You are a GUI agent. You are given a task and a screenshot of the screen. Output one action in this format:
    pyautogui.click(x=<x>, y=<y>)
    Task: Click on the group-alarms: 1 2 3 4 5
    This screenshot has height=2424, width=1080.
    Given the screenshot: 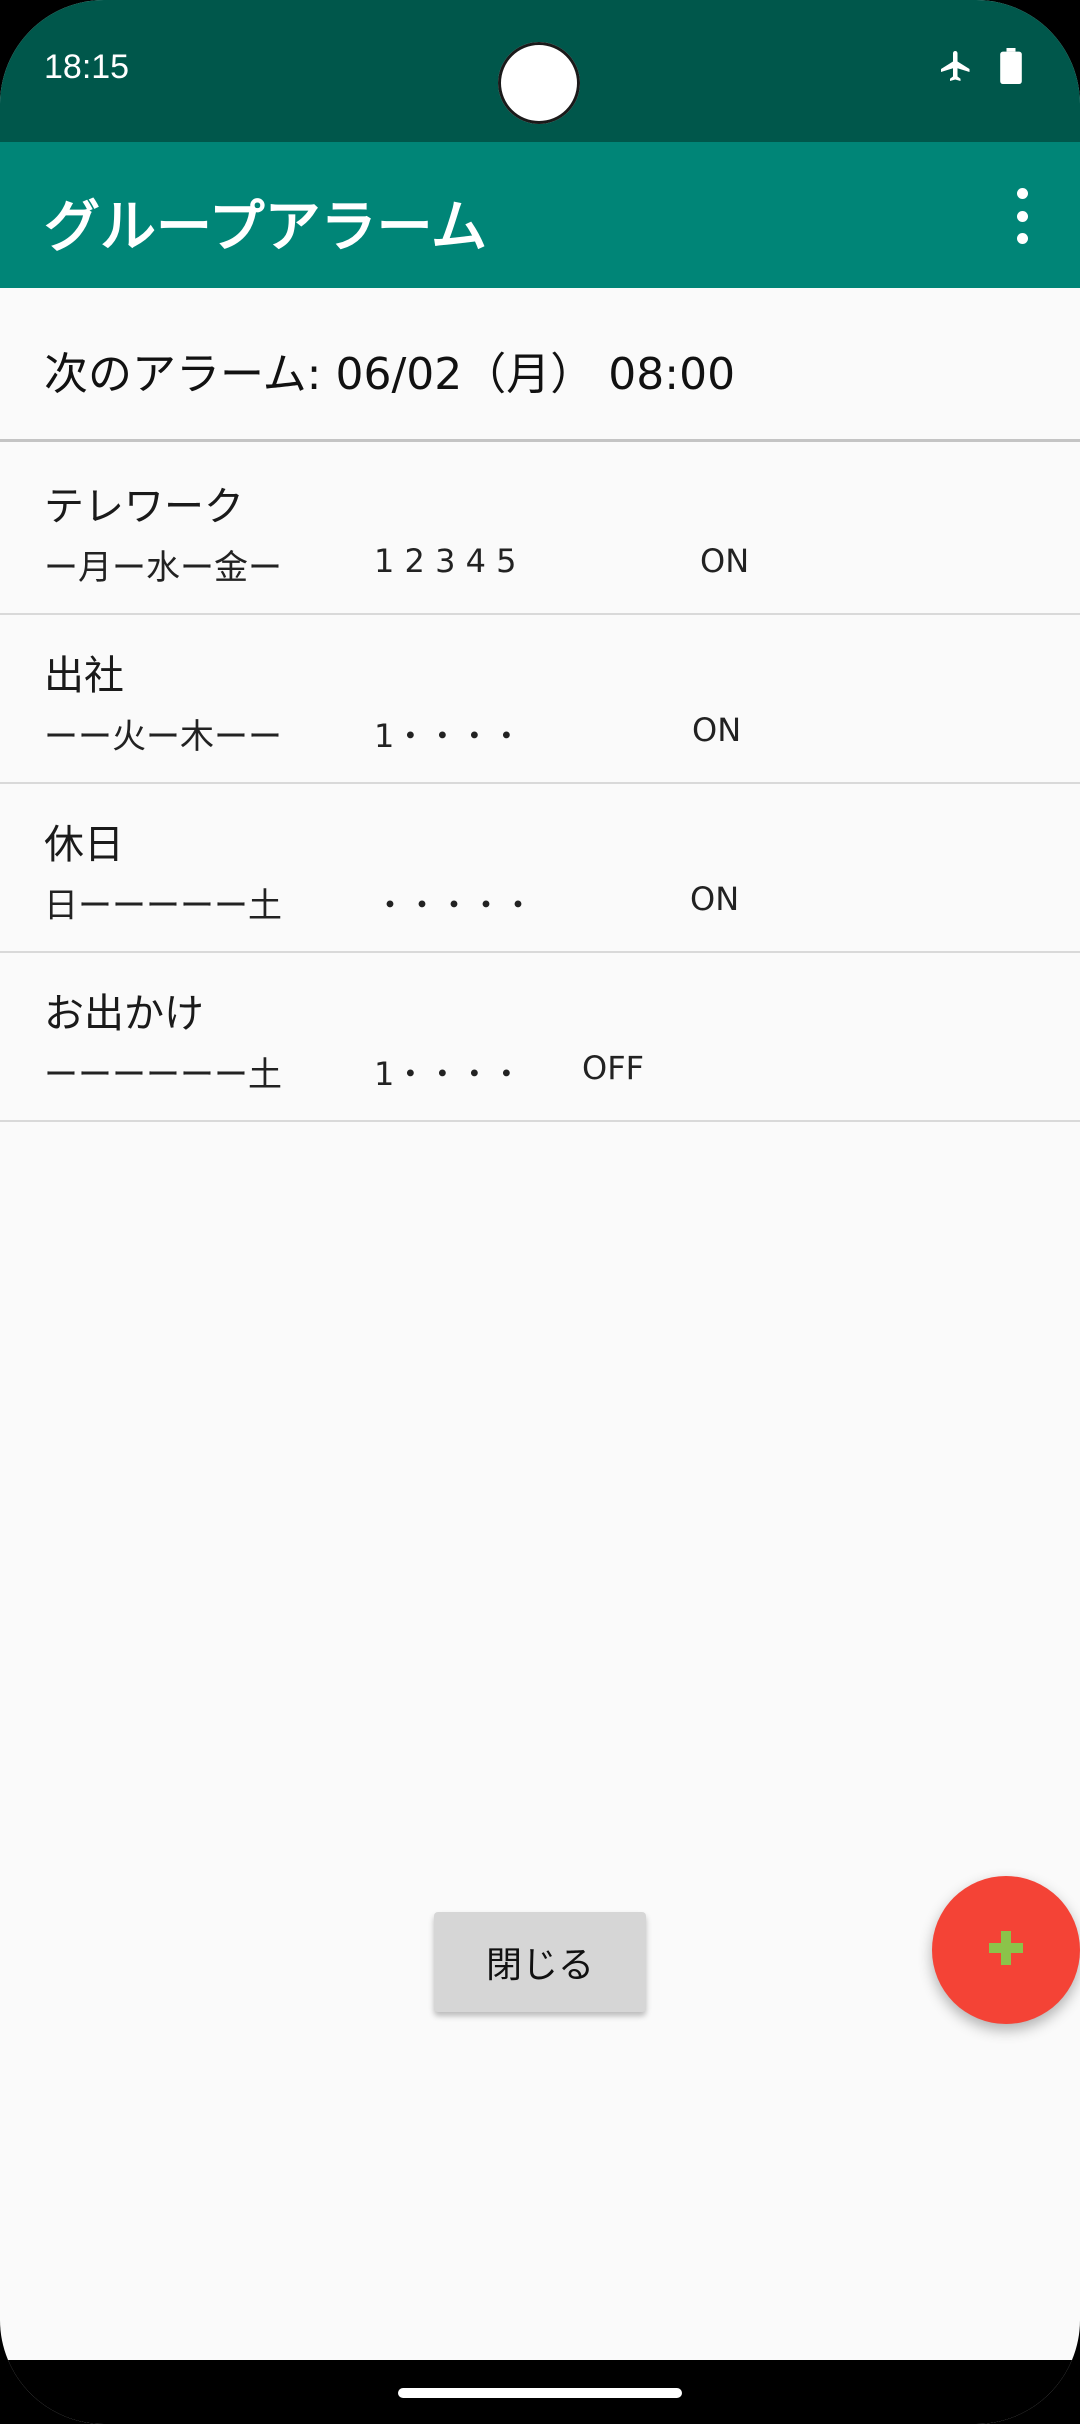 What is the action you would take?
    pyautogui.click(x=445, y=561)
    